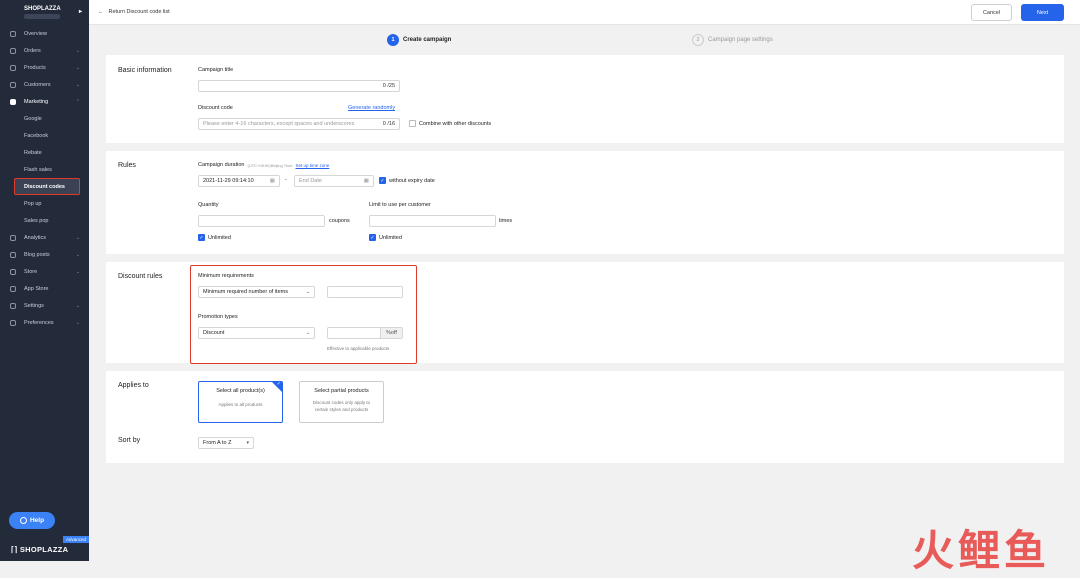  Describe the element at coordinates (740, 40) in the screenshot. I see `step-label: Campaign page settings` at that location.